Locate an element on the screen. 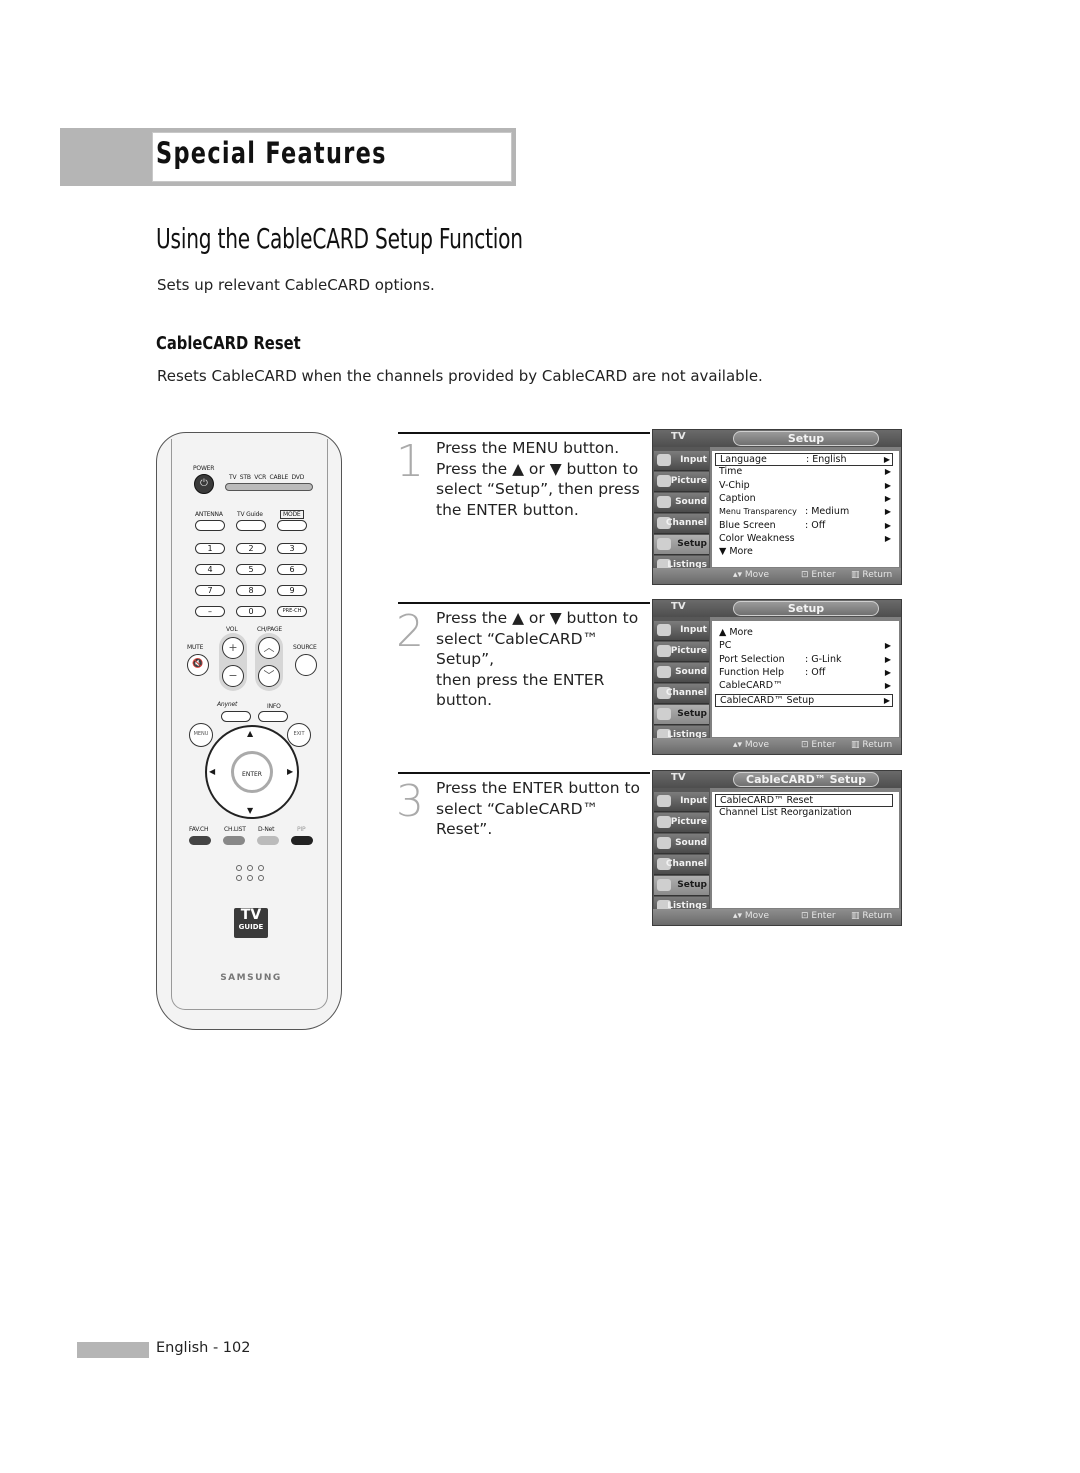 Image resolution: width=1080 pixels, height=1473 pixels. step-number: 3 is located at coordinates (410, 801).